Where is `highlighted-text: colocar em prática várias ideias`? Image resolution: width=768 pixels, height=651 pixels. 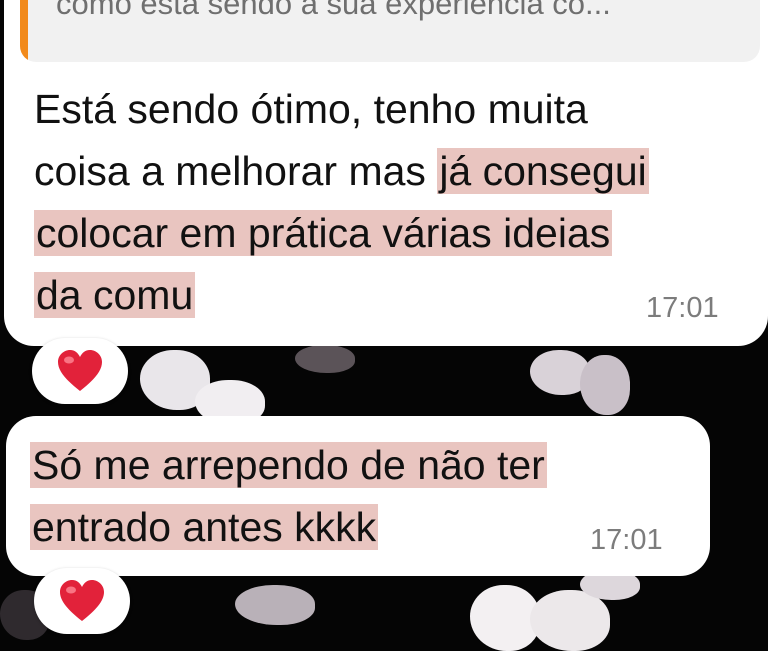
highlighted-text: colocar em prática várias ideias is located at coordinates (323, 233).